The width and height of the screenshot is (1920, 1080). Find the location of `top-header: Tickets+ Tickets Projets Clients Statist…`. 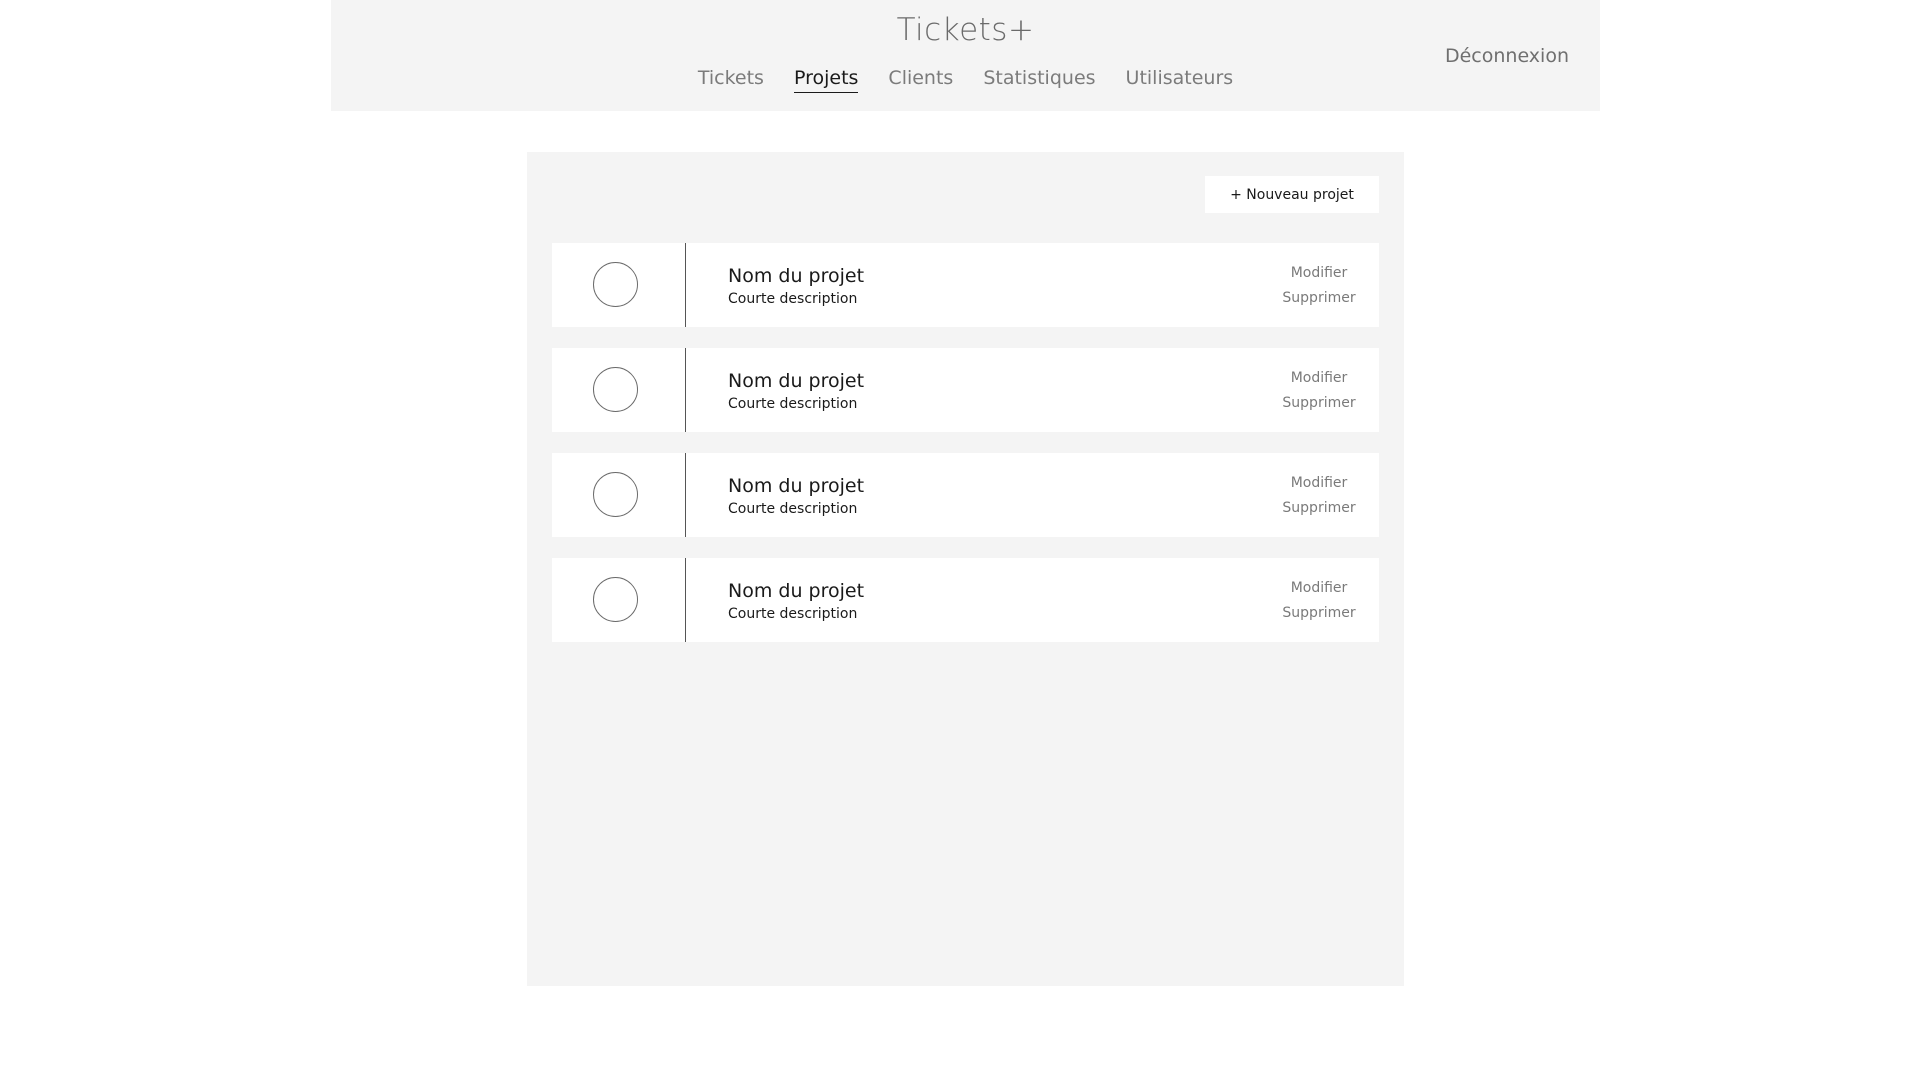

top-header: Tickets+ Tickets Projets Clients Statist… is located at coordinates (965, 55).